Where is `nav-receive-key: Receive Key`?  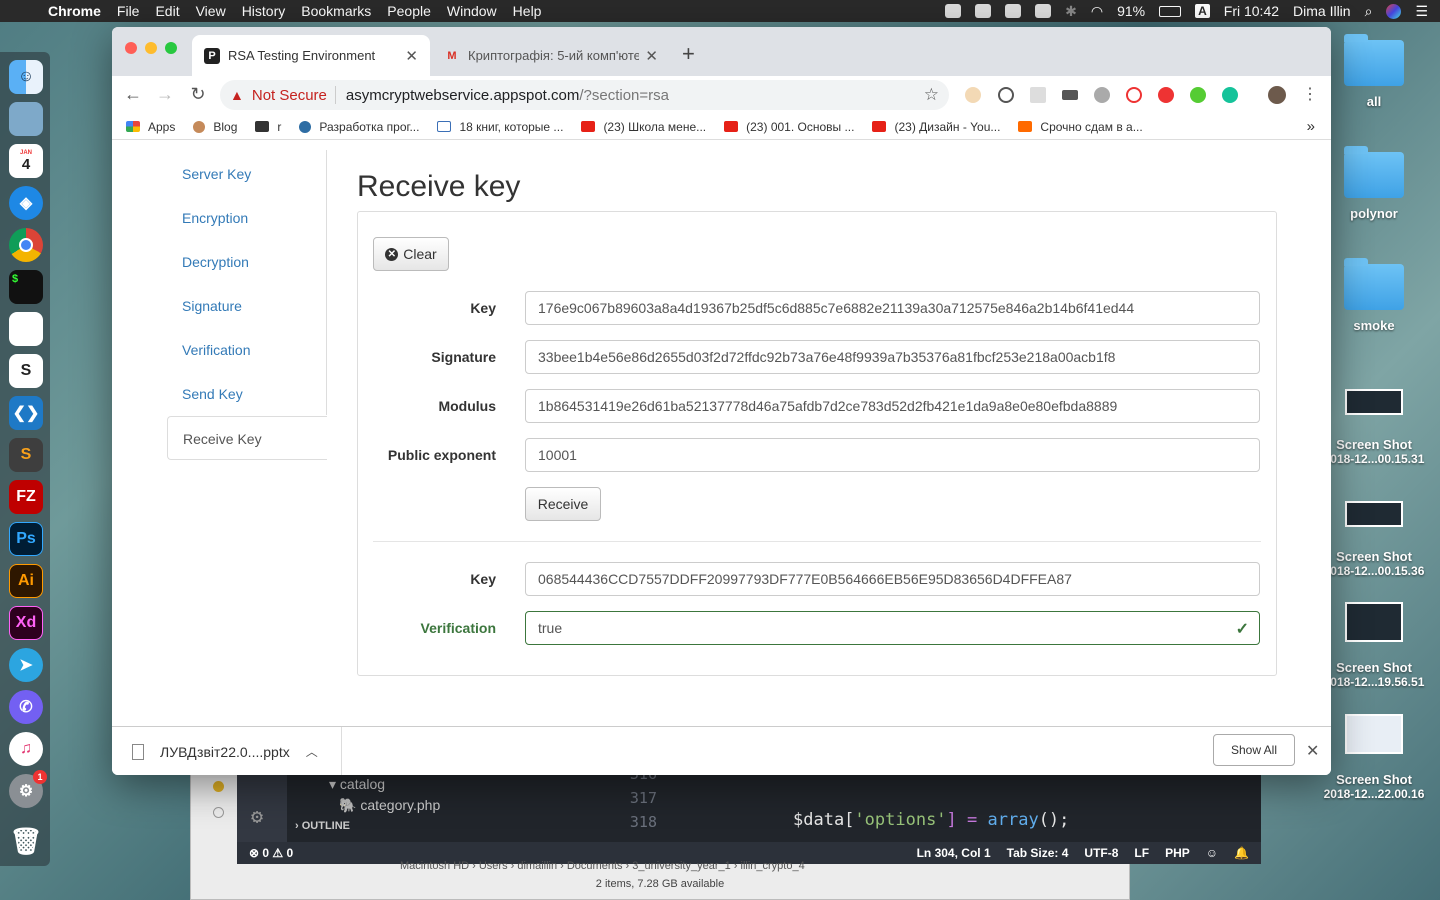 nav-receive-key: Receive Key is located at coordinates (247, 438).